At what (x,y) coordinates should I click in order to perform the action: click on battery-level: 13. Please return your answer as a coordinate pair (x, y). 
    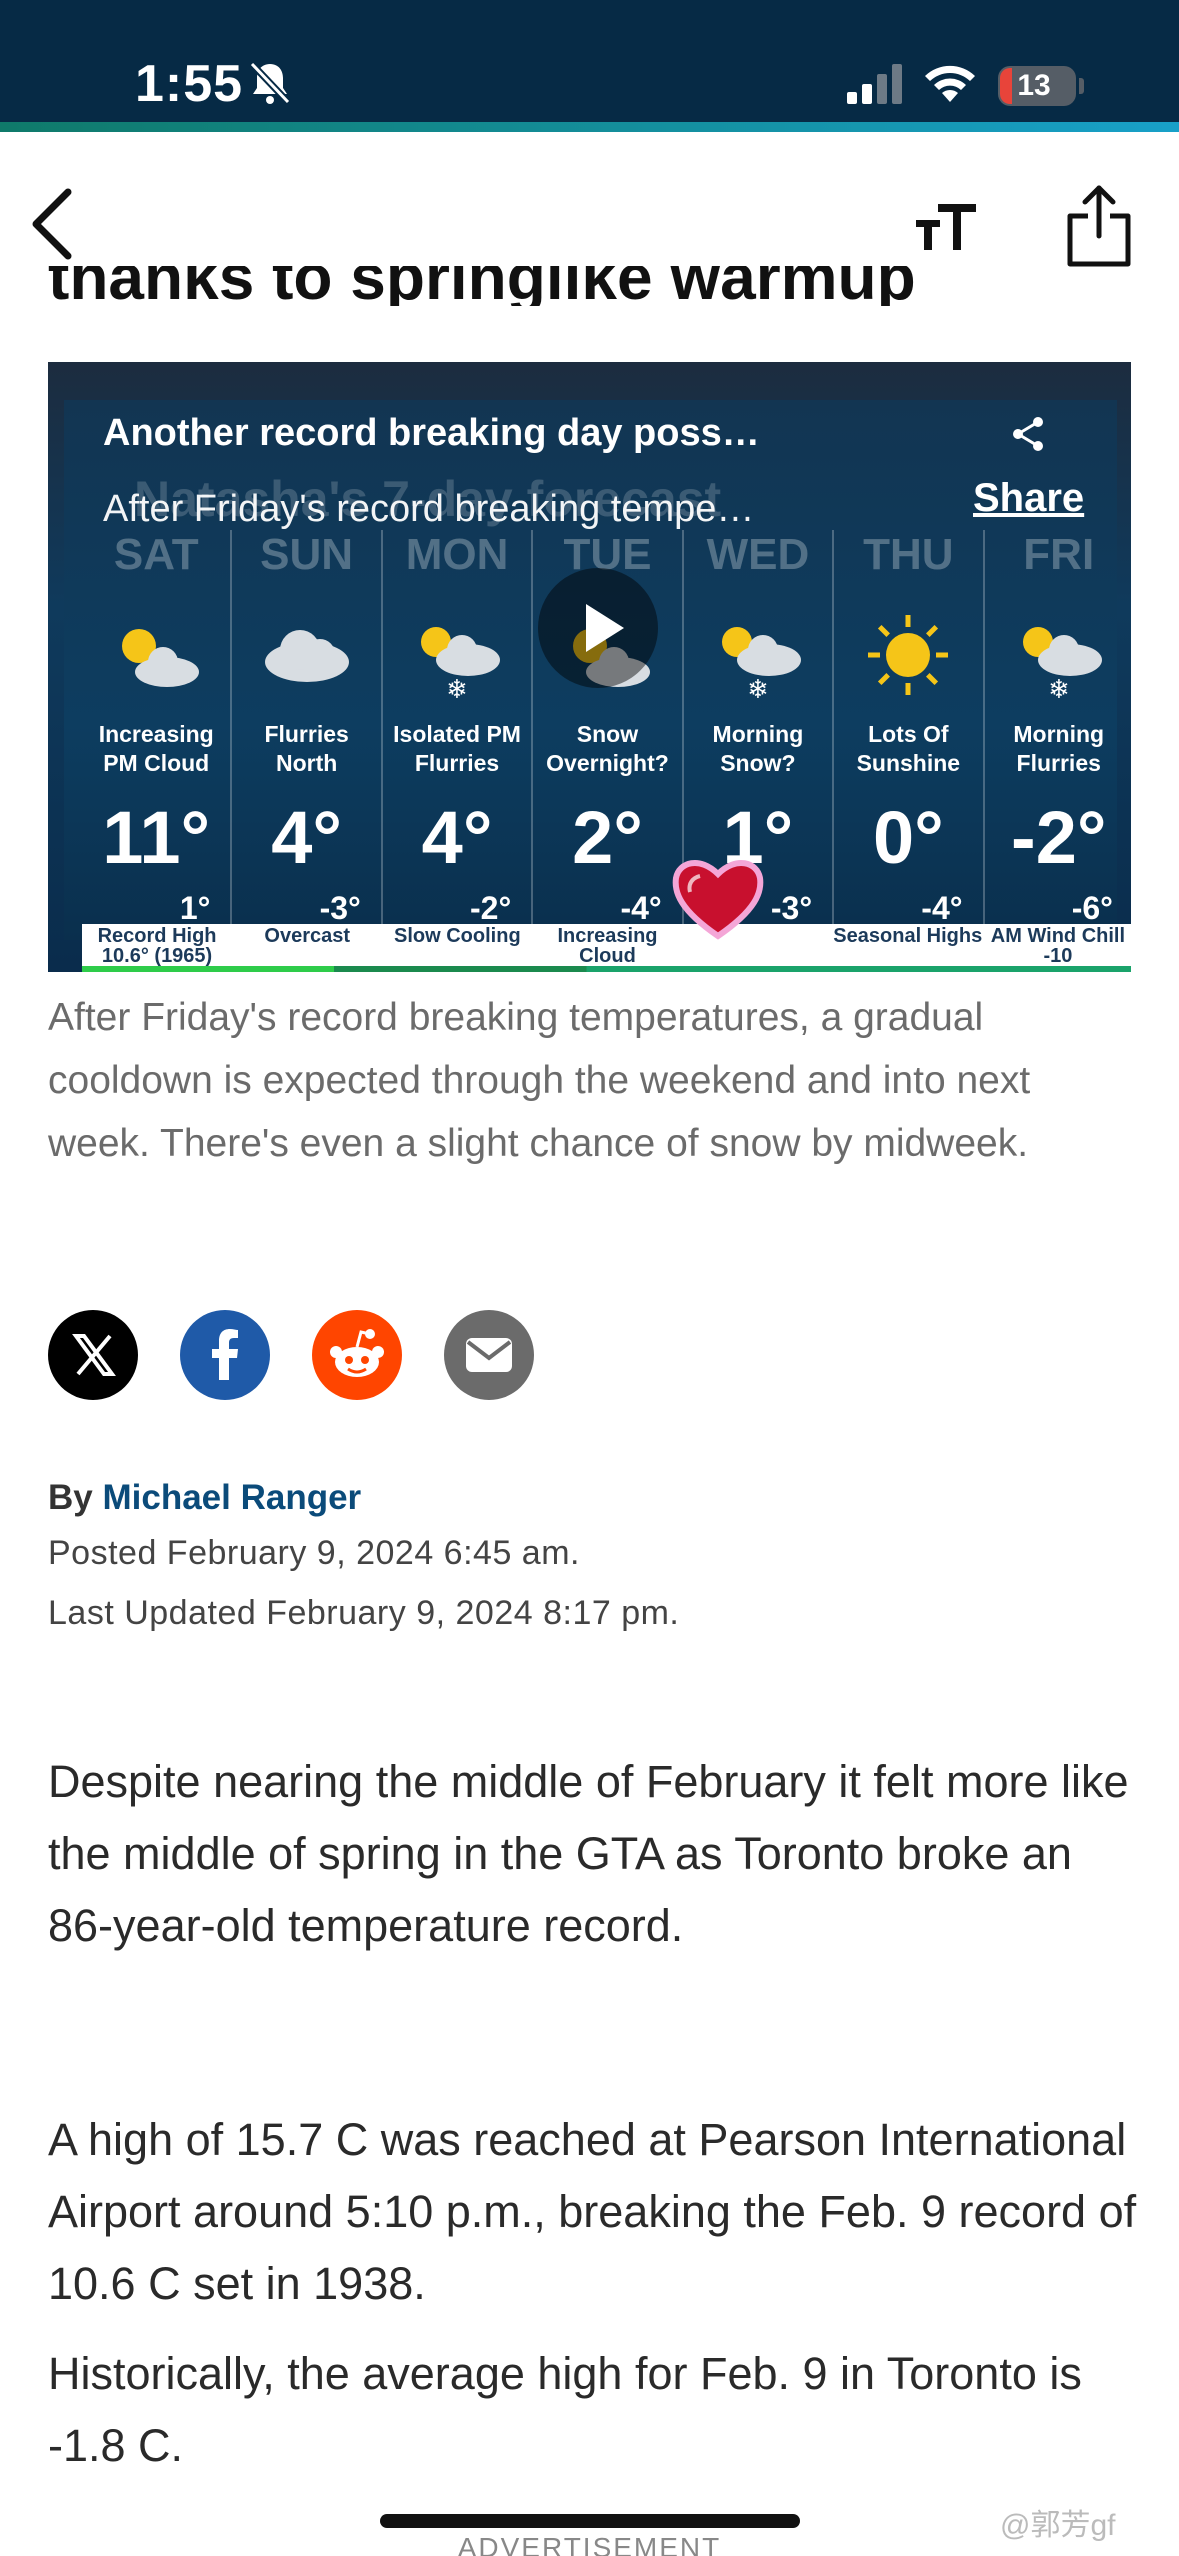
    Looking at the image, I should click on (1034, 85).